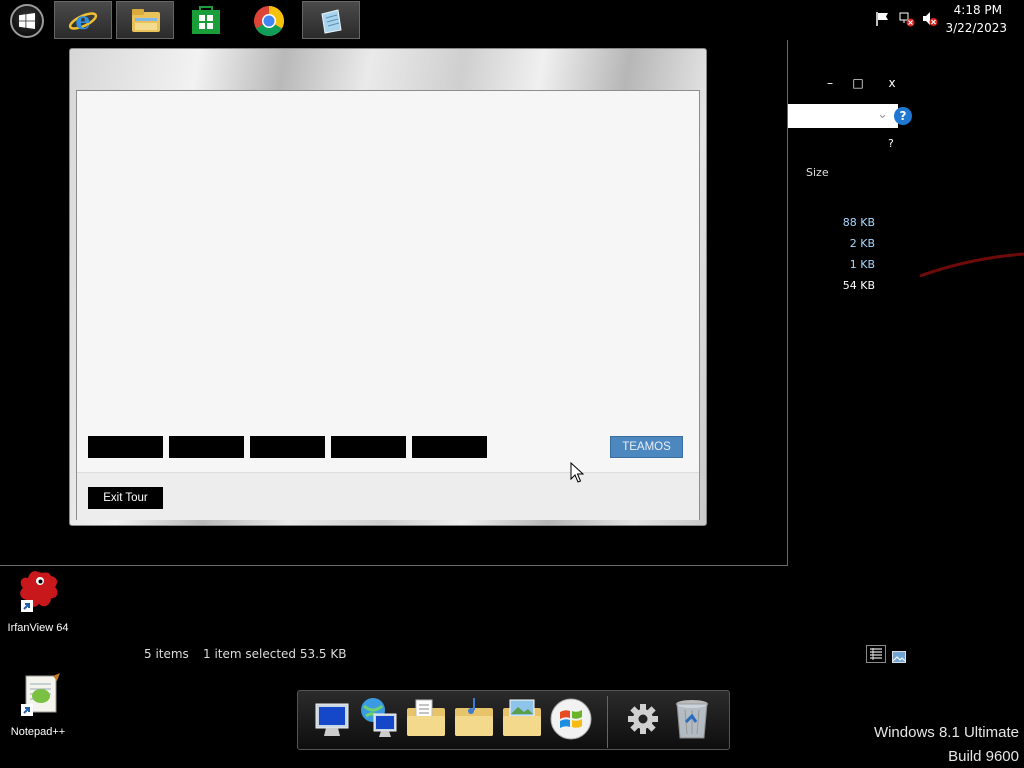 This screenshot has height=768, width=1024. I want to click on tour-footer, so click(388, 496).